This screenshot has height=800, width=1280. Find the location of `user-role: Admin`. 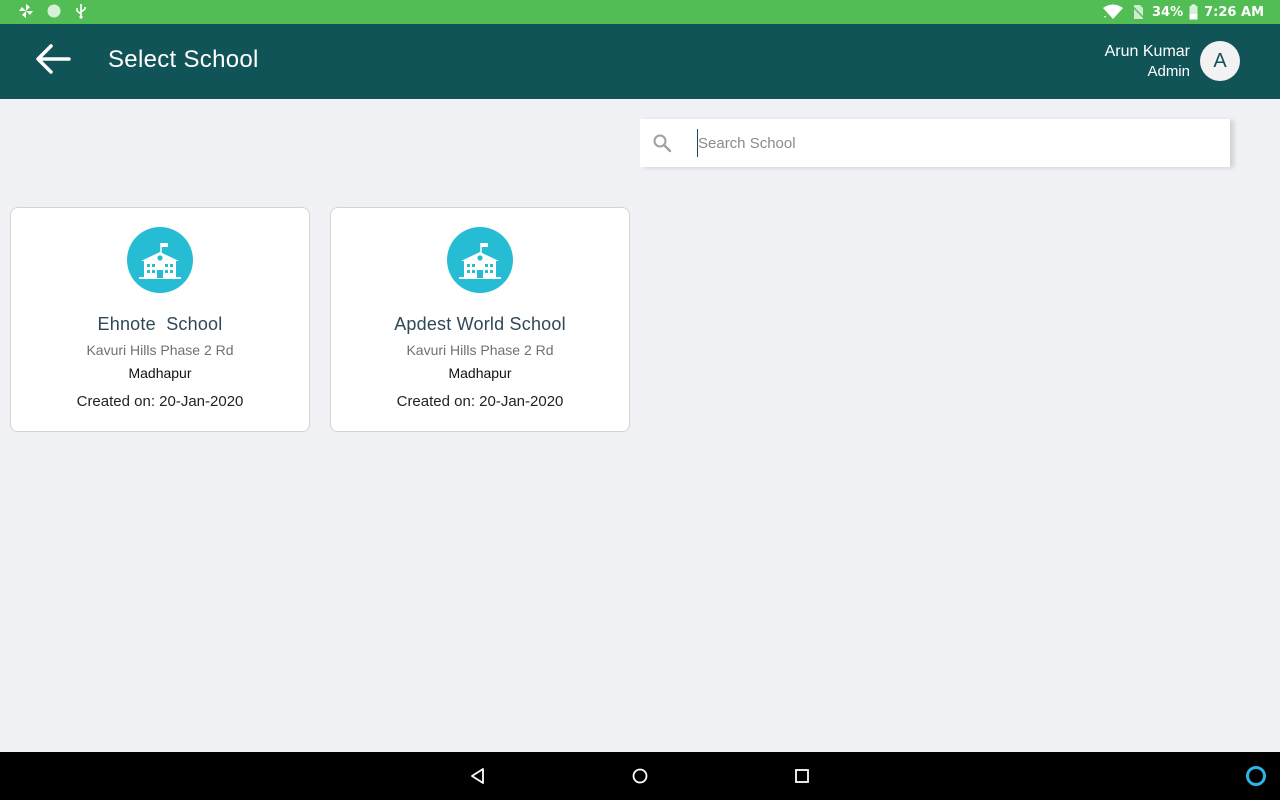

user-role: Admin is located at coordinates (1168, 71).